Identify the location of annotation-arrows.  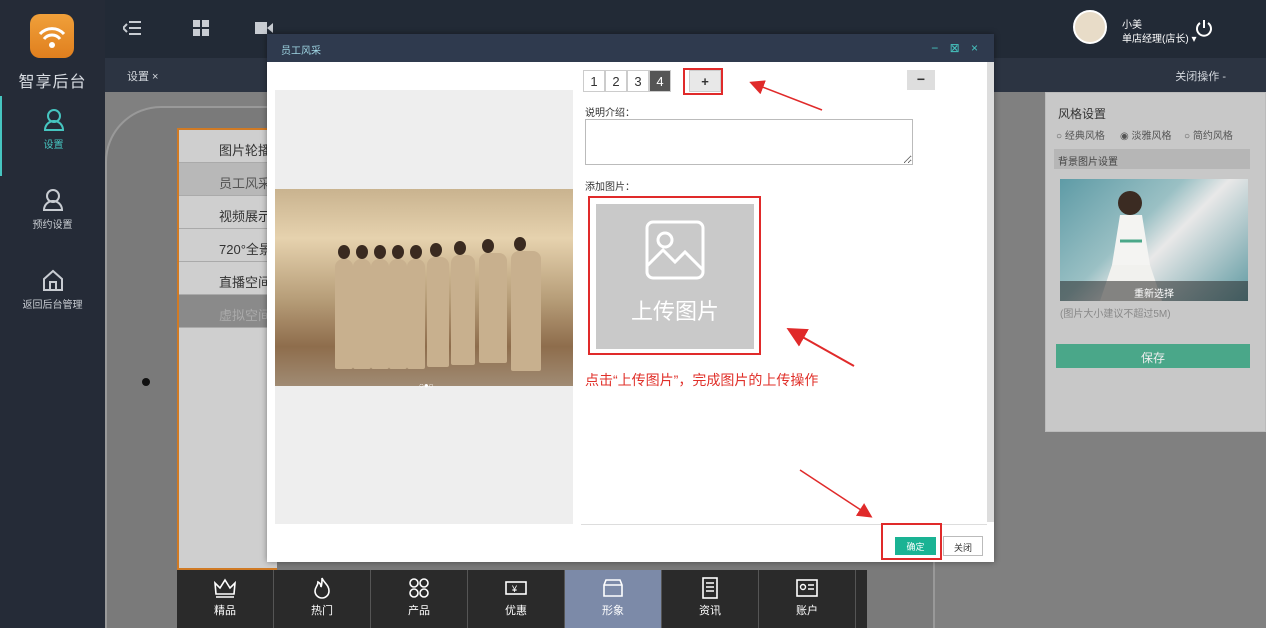
(811, 299).